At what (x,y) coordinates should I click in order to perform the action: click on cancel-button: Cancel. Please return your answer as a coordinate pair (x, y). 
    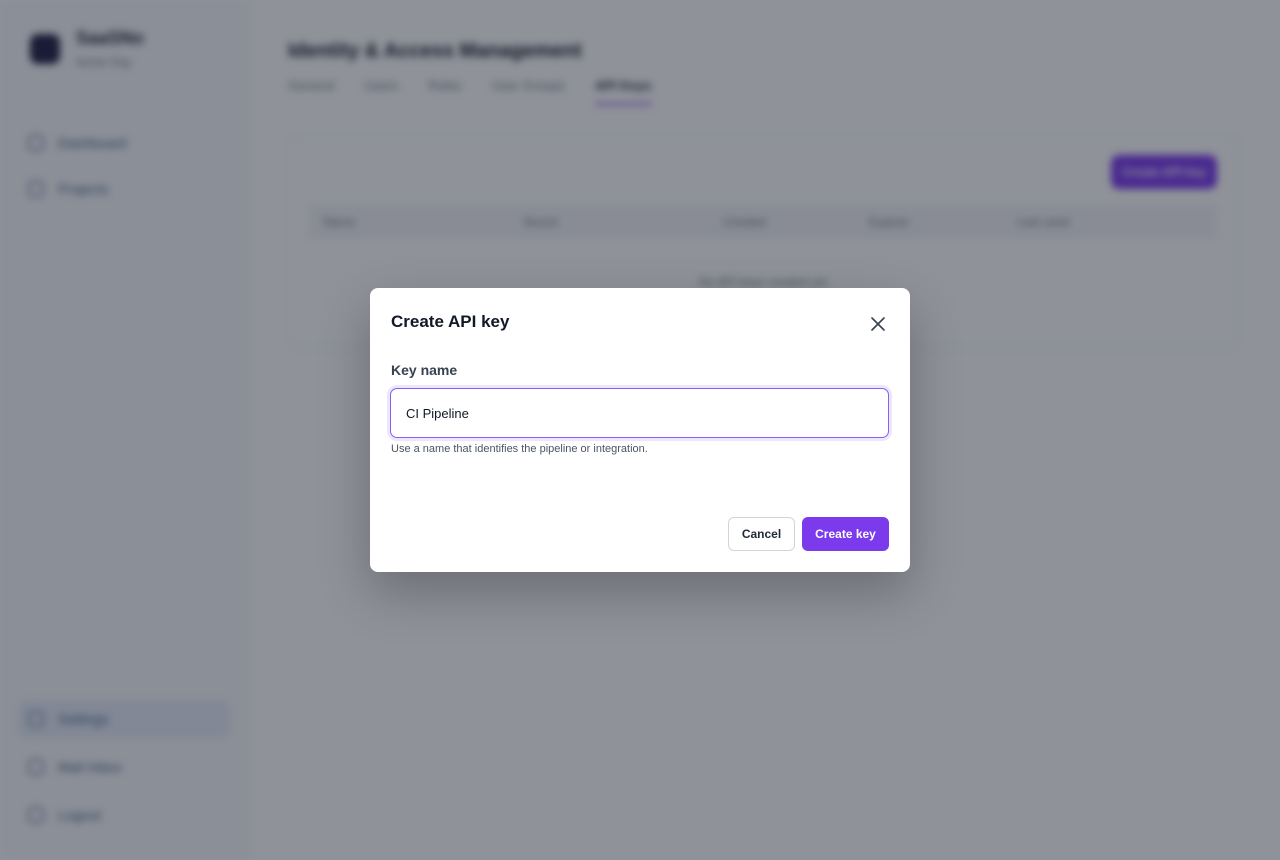
    Looking at the image, I should click on (761, 534).